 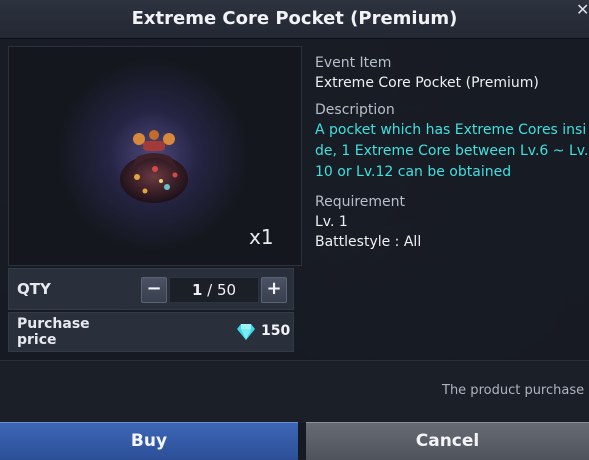 What do you see at coordinates (294, 391) in the screenshot?
I see `purchase-notice: The product purchase` at bounding box center [294, 391].